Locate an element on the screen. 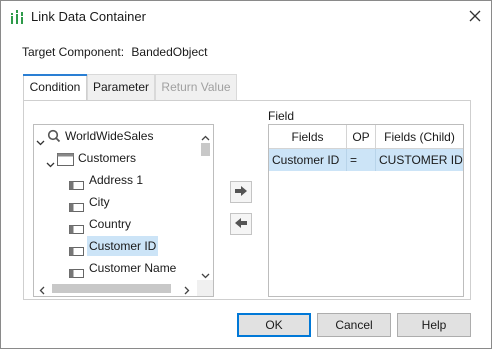  cancel-button: Cancel is located at coordinates (354, 325).